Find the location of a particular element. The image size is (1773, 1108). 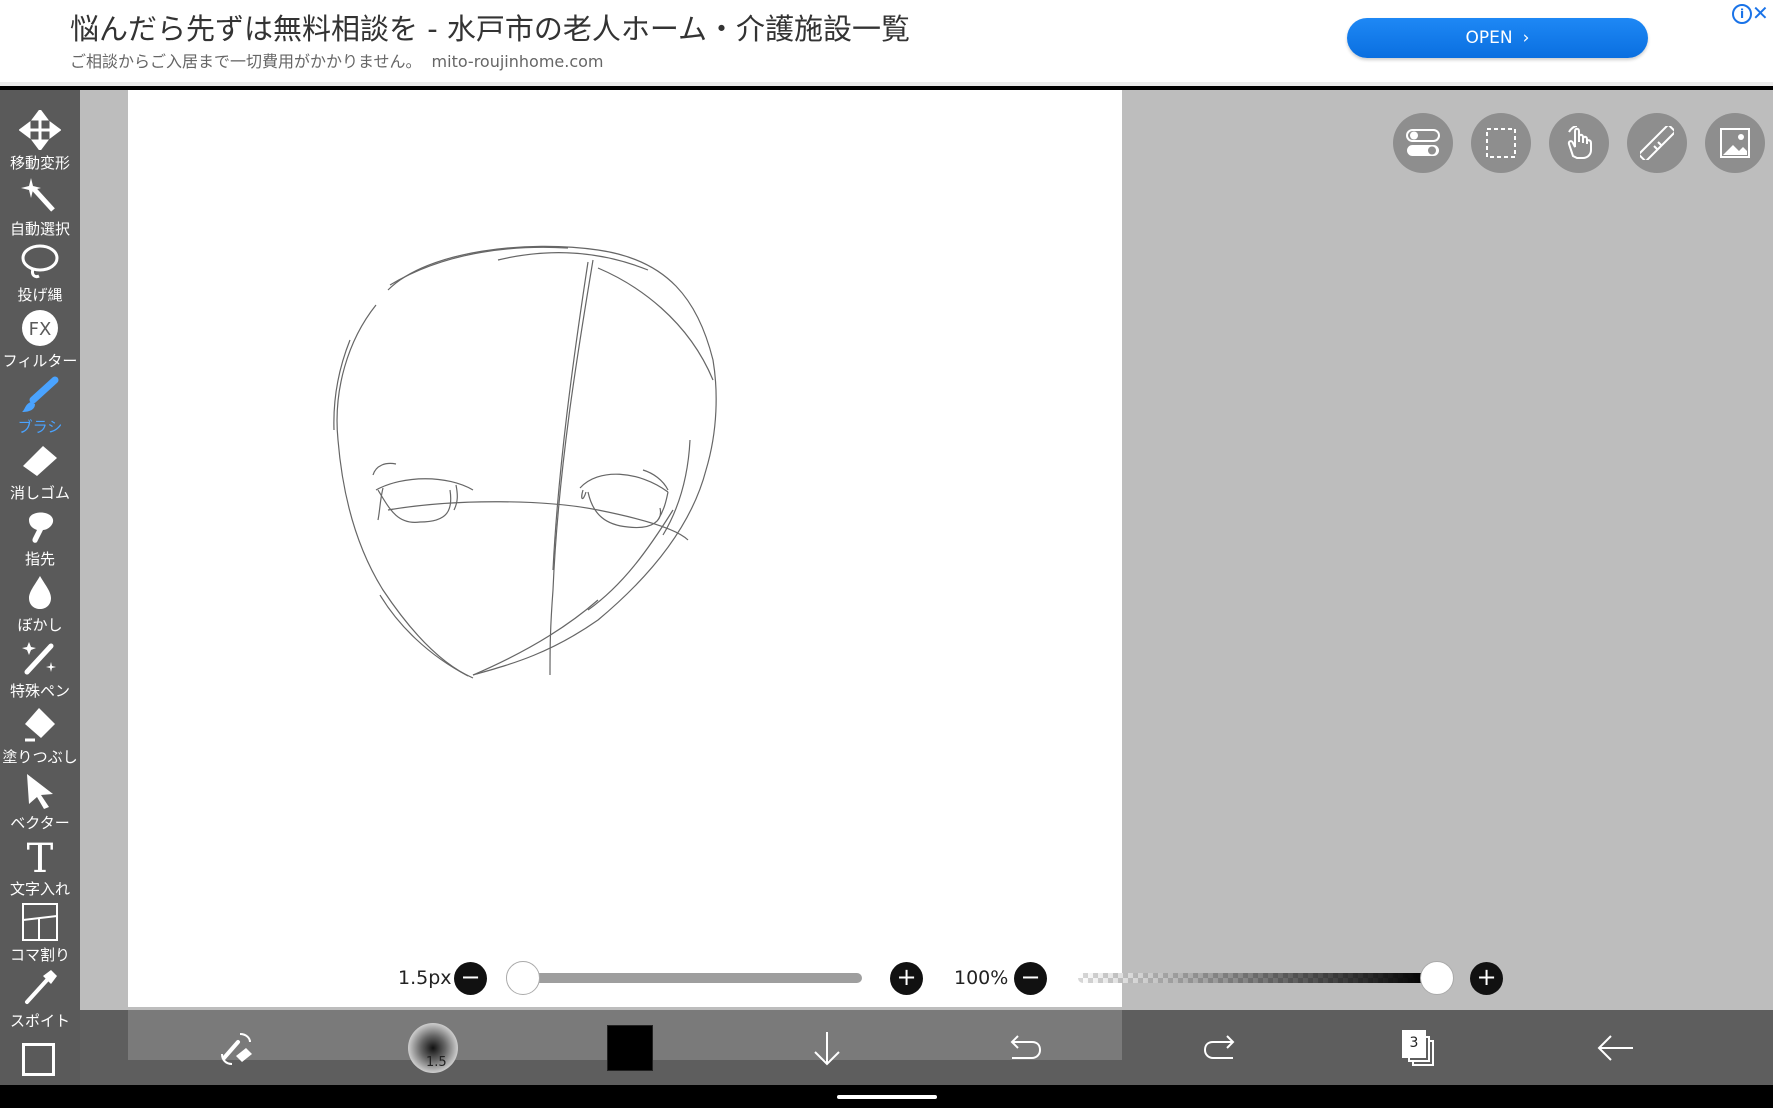

tool-panel-split: コマ割り is located at coordinates (40, 935).